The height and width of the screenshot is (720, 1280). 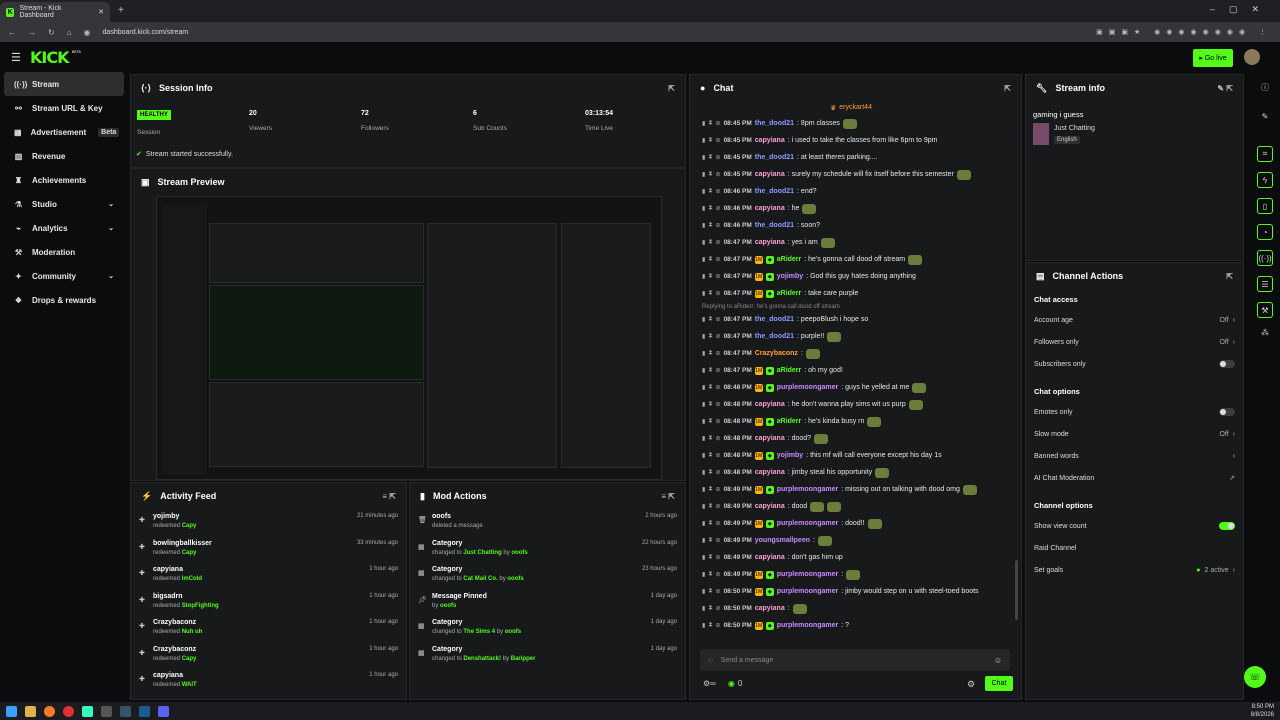 I want to click on sidebar-item-revenue: ▥ Revenue, so click(x=64, y=156).